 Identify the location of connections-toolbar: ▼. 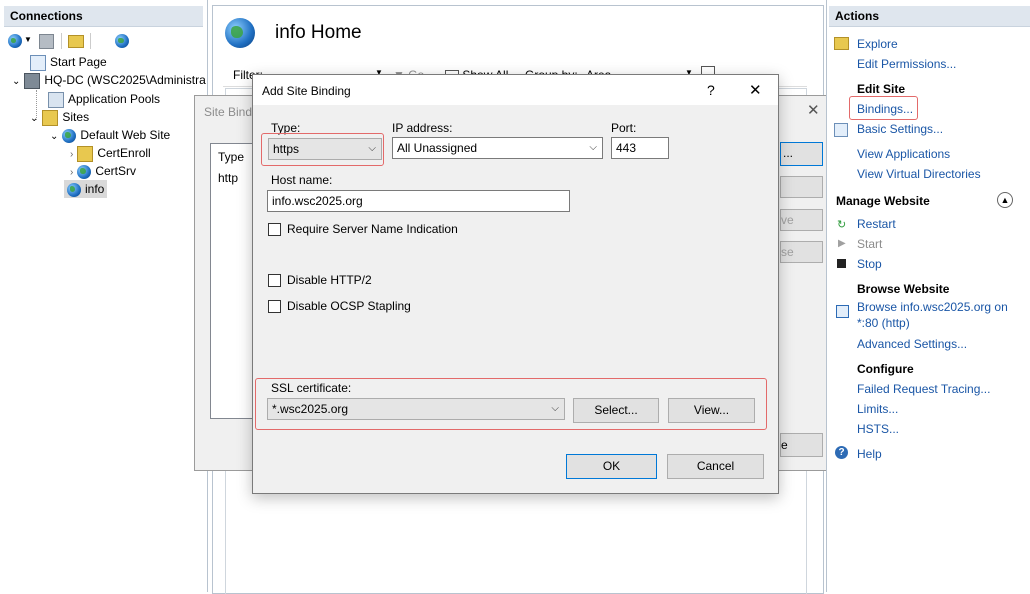
(68, 42).